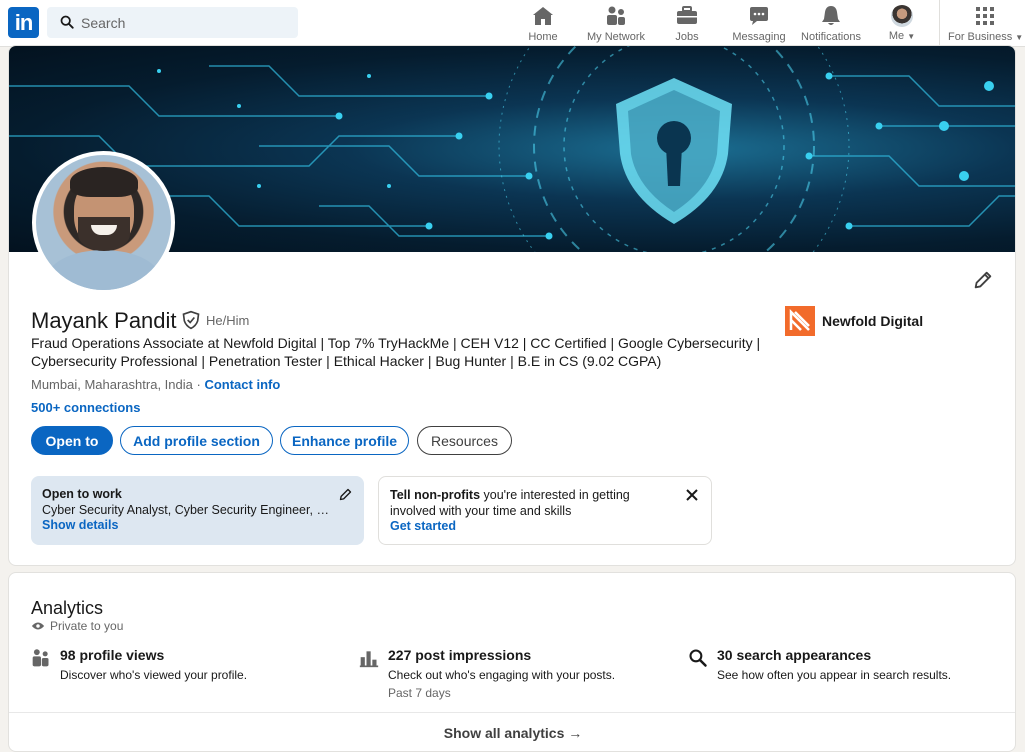 The height and width of the screenshot is (752, 1025). What do you see at coordinates (345, 494) in the screenshot?
I see `edit-pencil-icon` at bounding box center [345, 494].